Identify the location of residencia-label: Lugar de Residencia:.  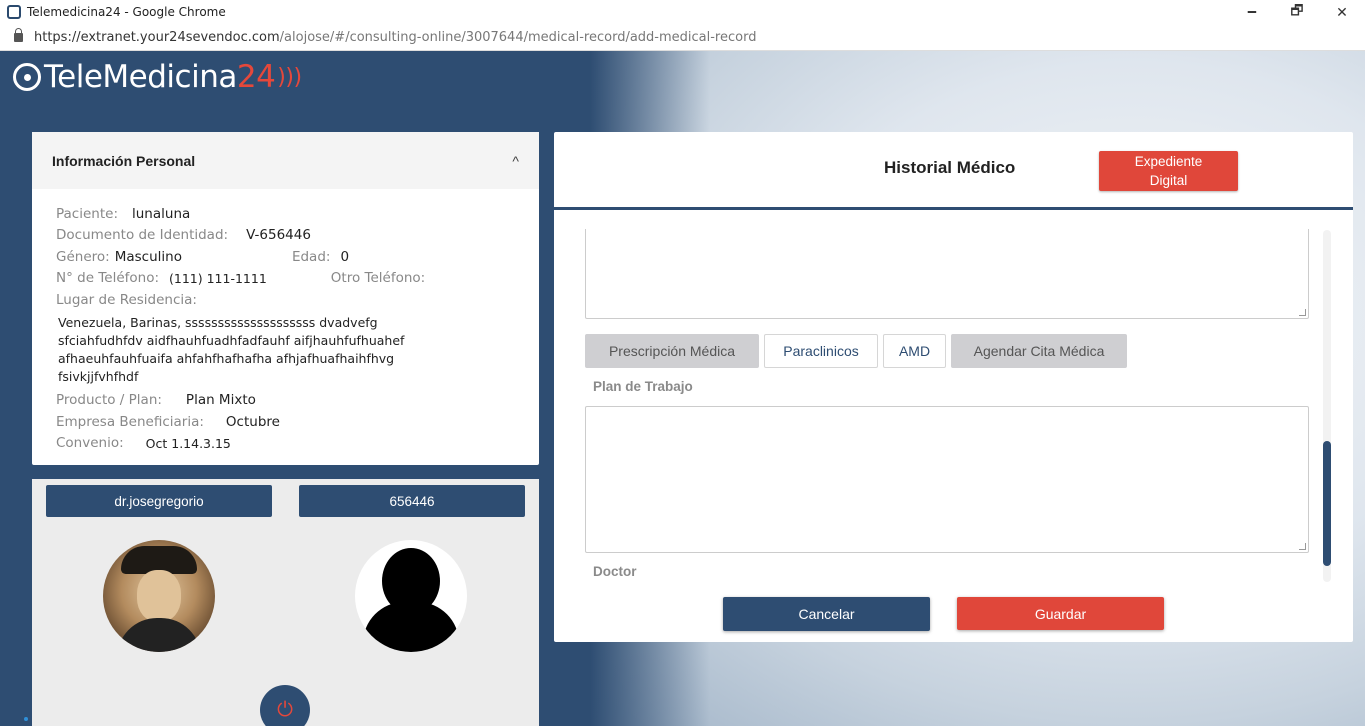
(126, 299).